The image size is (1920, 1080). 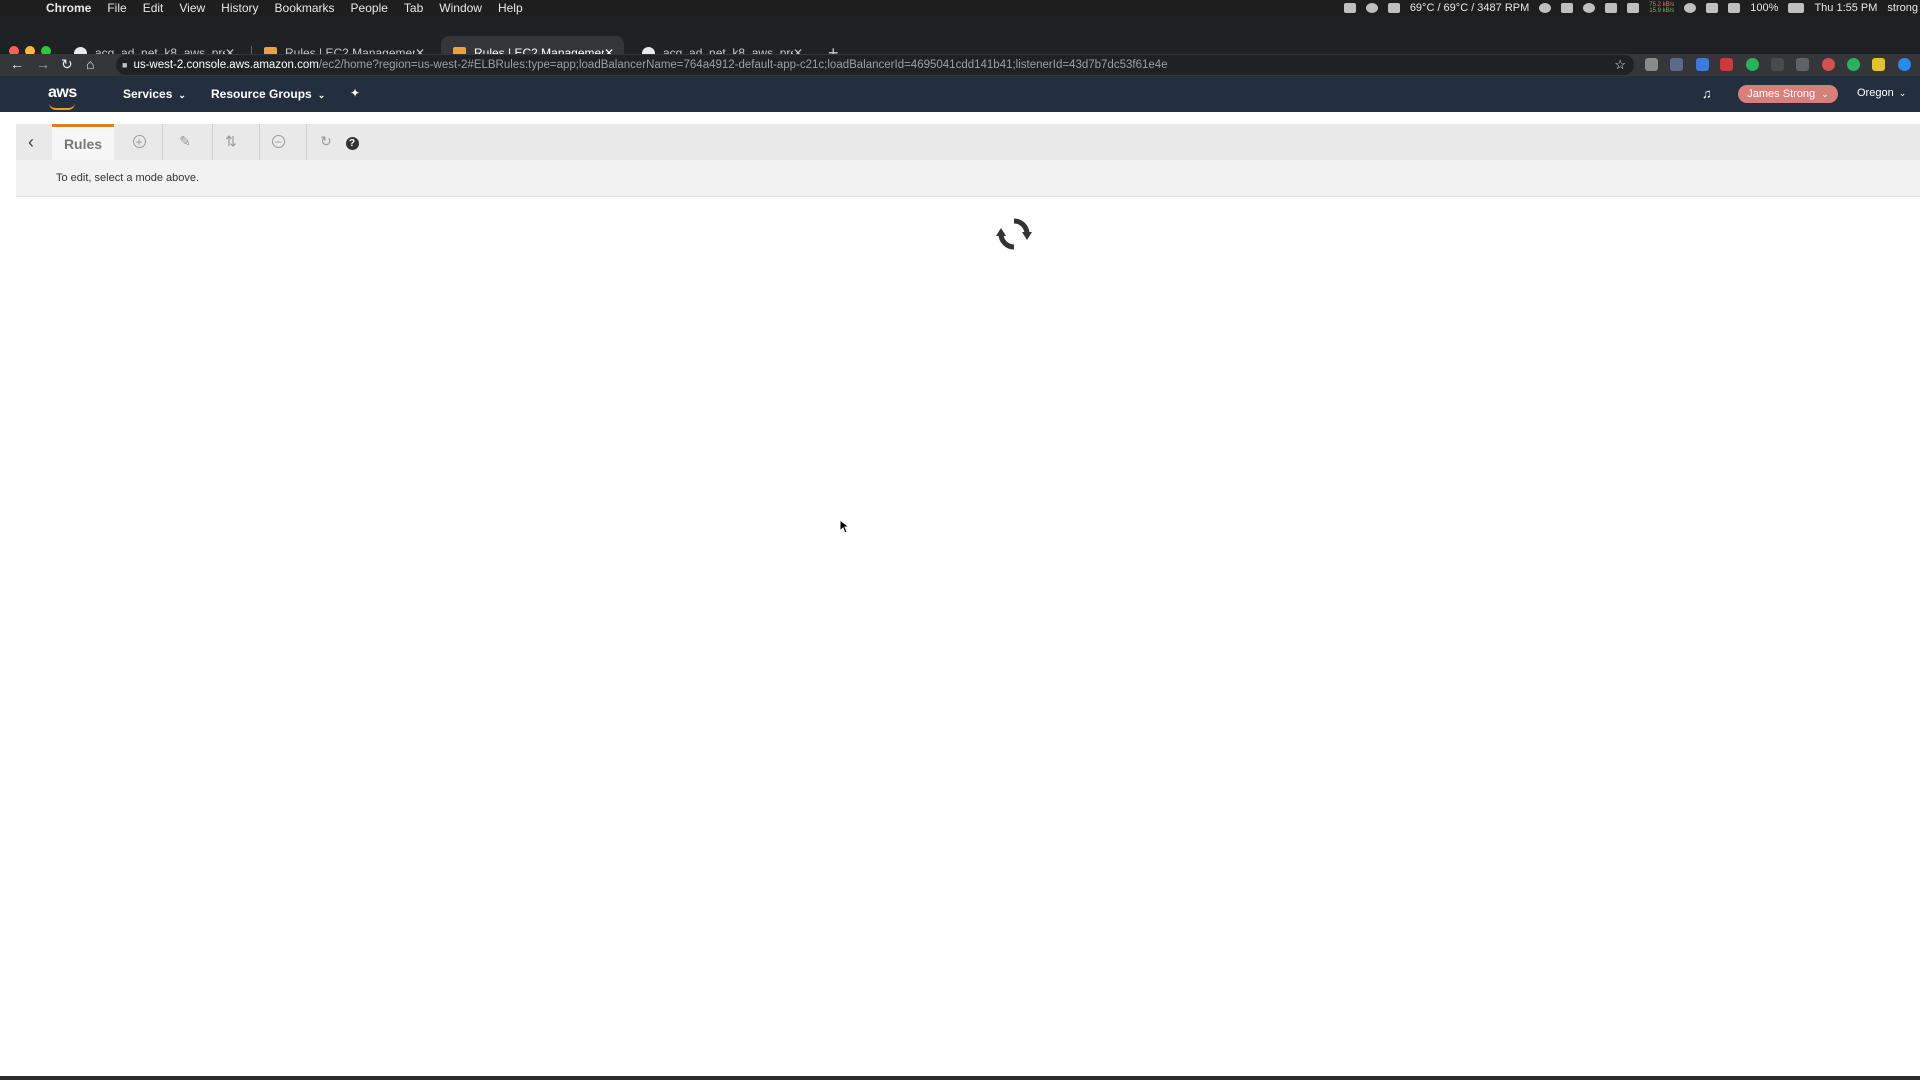 I want to click on delete-rule-button: −, so click(x=278, y=141).